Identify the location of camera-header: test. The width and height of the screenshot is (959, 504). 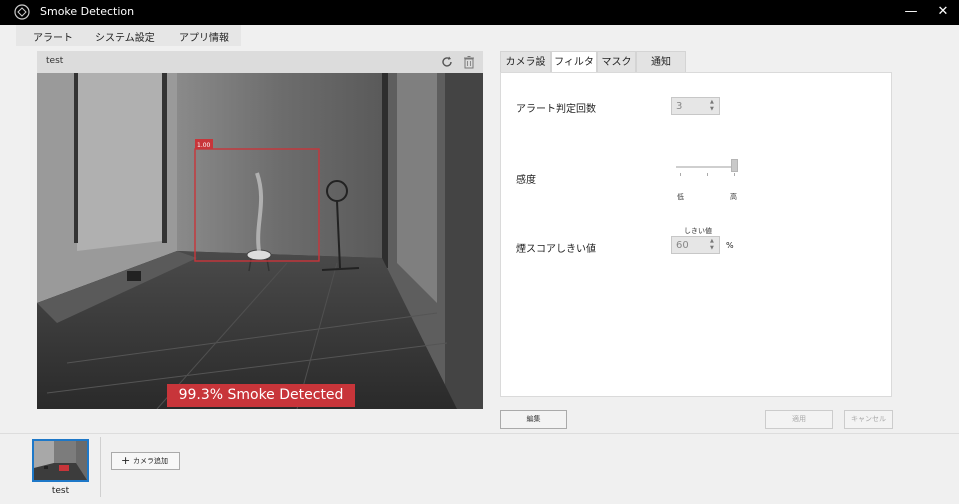
(260, 62).